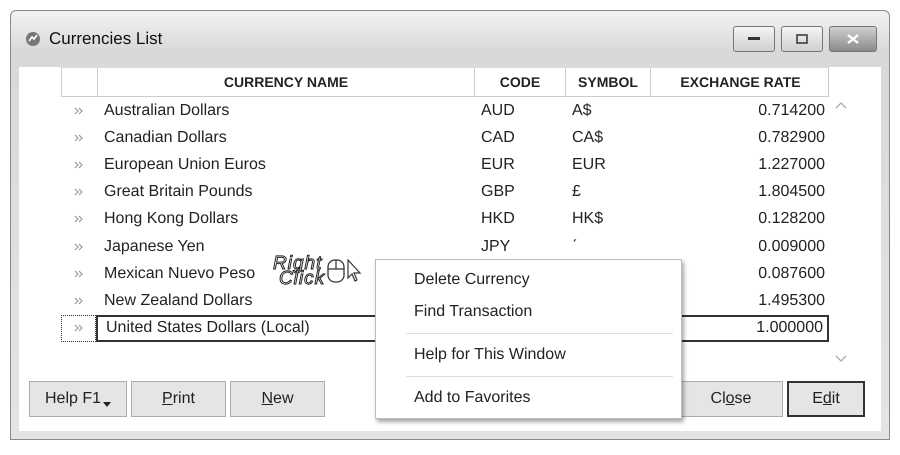  I want to click on mouse-icon, so click(336, 271).